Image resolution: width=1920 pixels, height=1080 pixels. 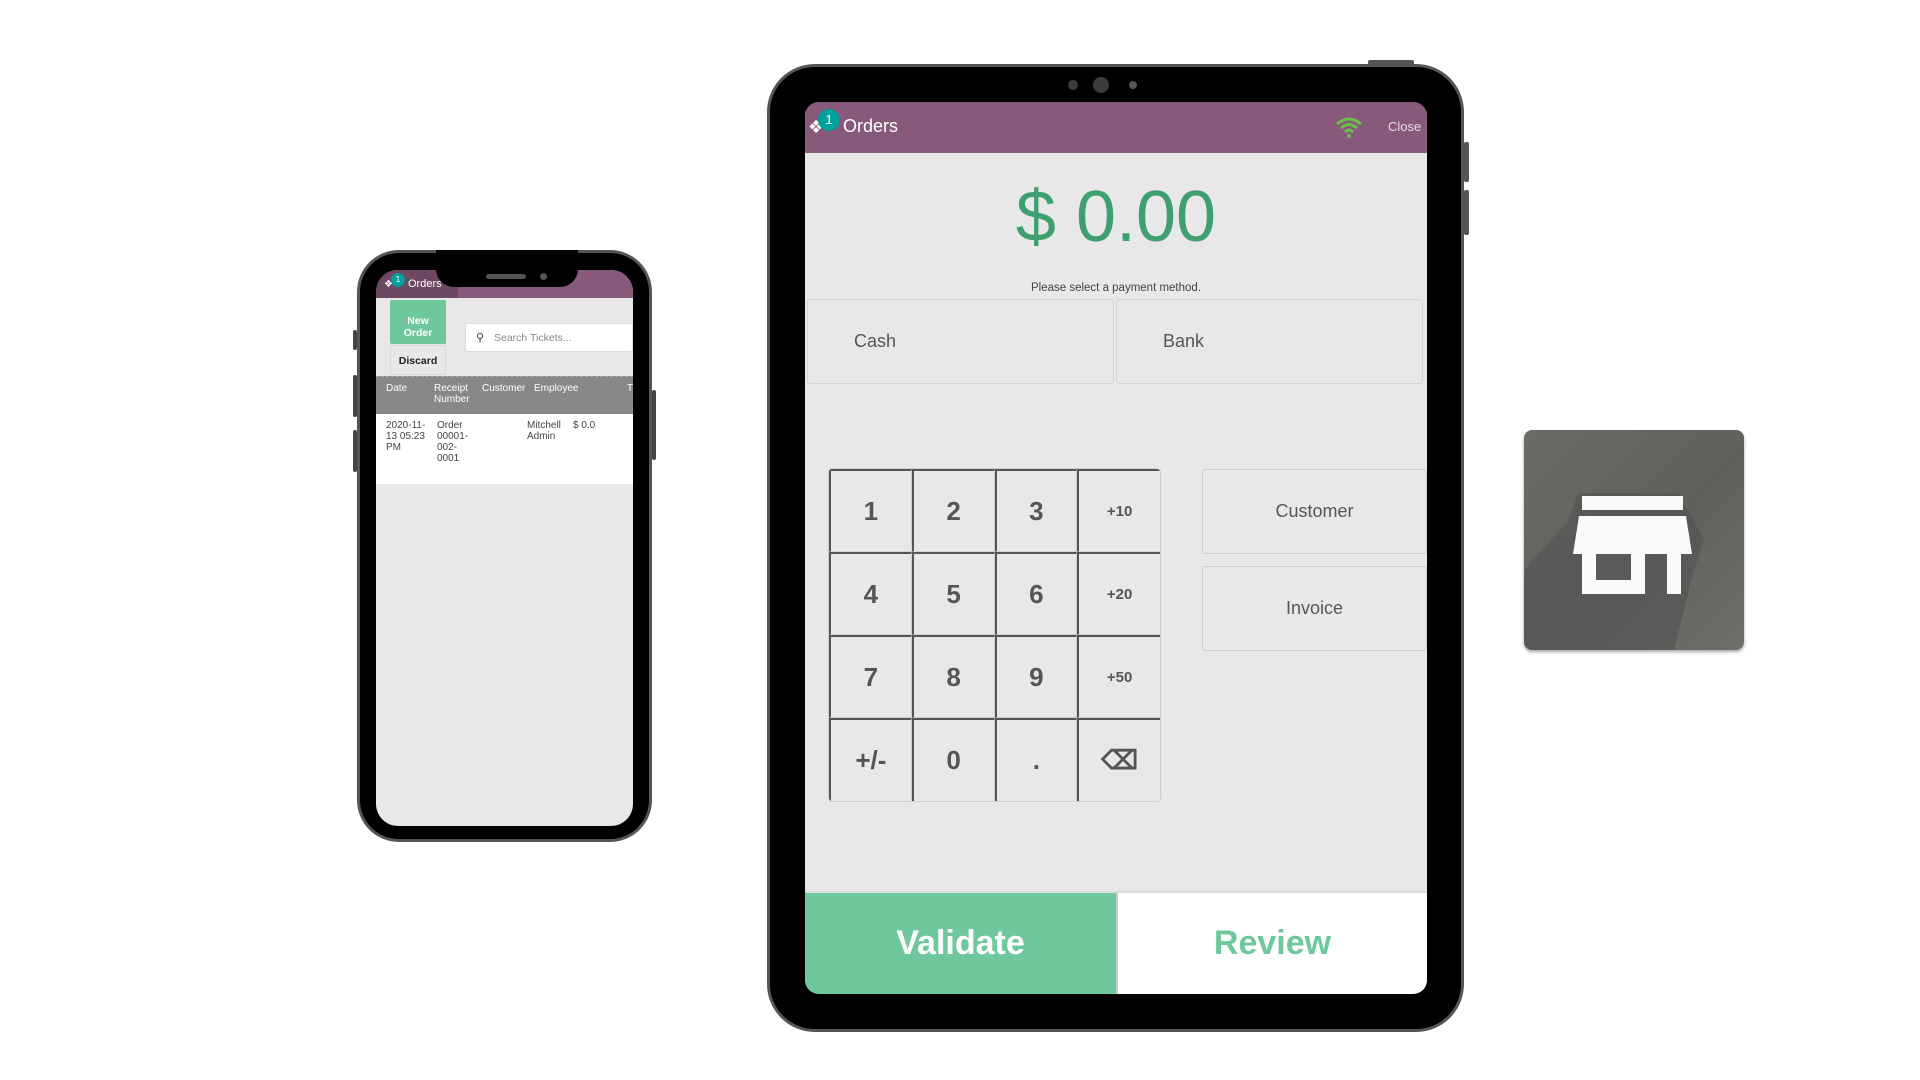 I want to click on cell-date: 2020-11- 13 05:23 PM, so click(x=406, y=436).